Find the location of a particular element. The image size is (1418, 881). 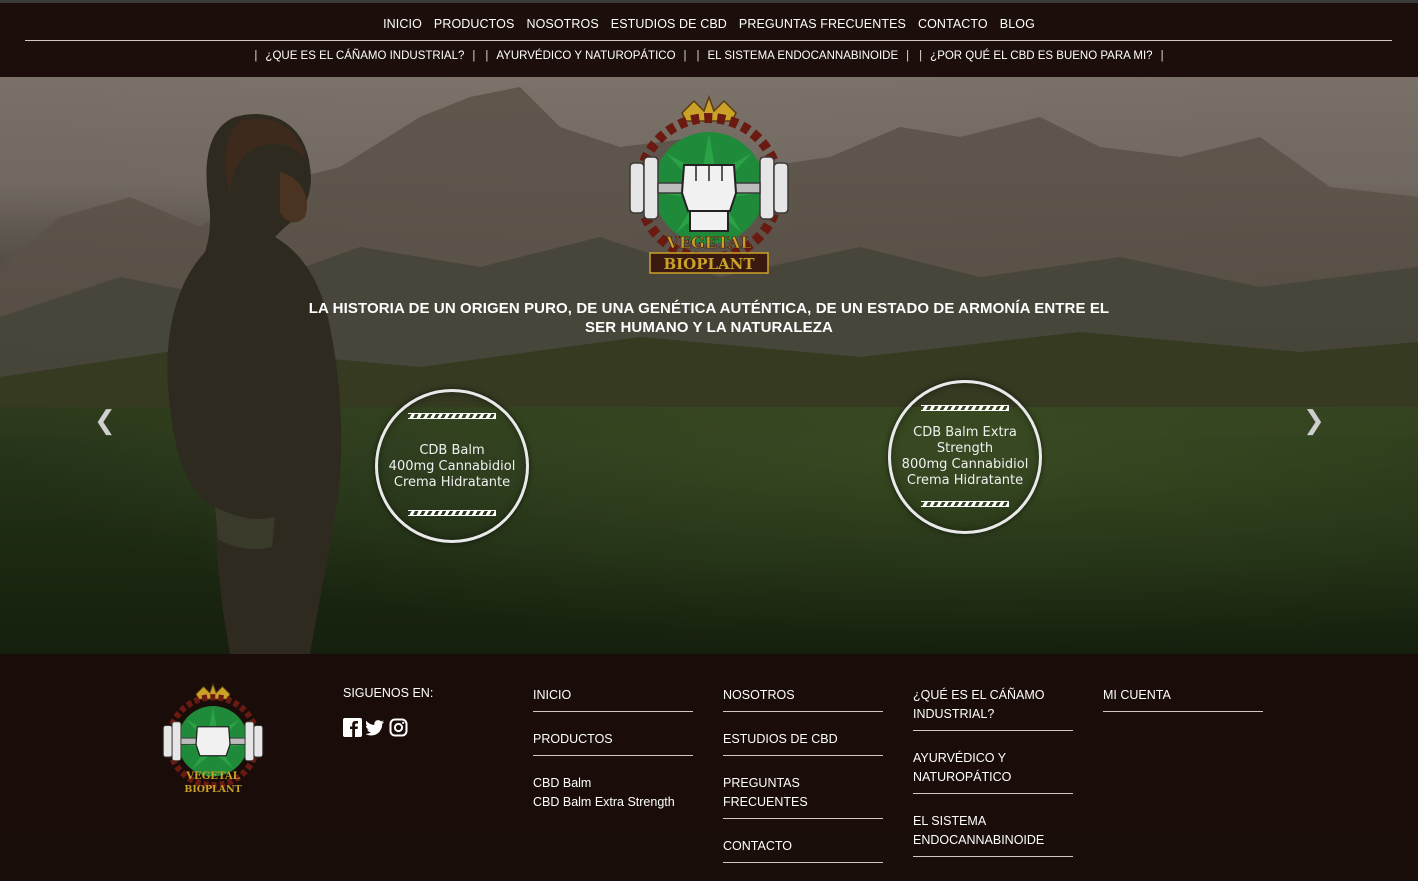

subnav-item-endocannabinoide: | EL SISTEMA ENDOCANNABINOIDE | is located at coordinates (803, 56).